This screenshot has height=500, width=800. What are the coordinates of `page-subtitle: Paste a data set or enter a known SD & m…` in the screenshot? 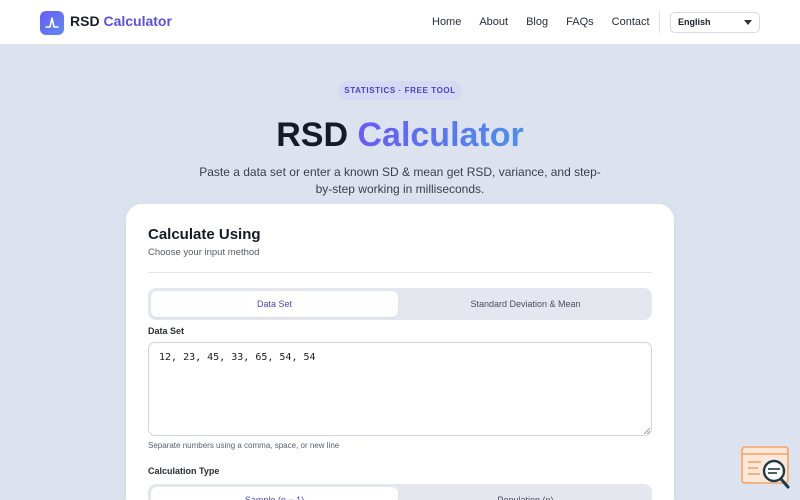 It's located at (400, 180).